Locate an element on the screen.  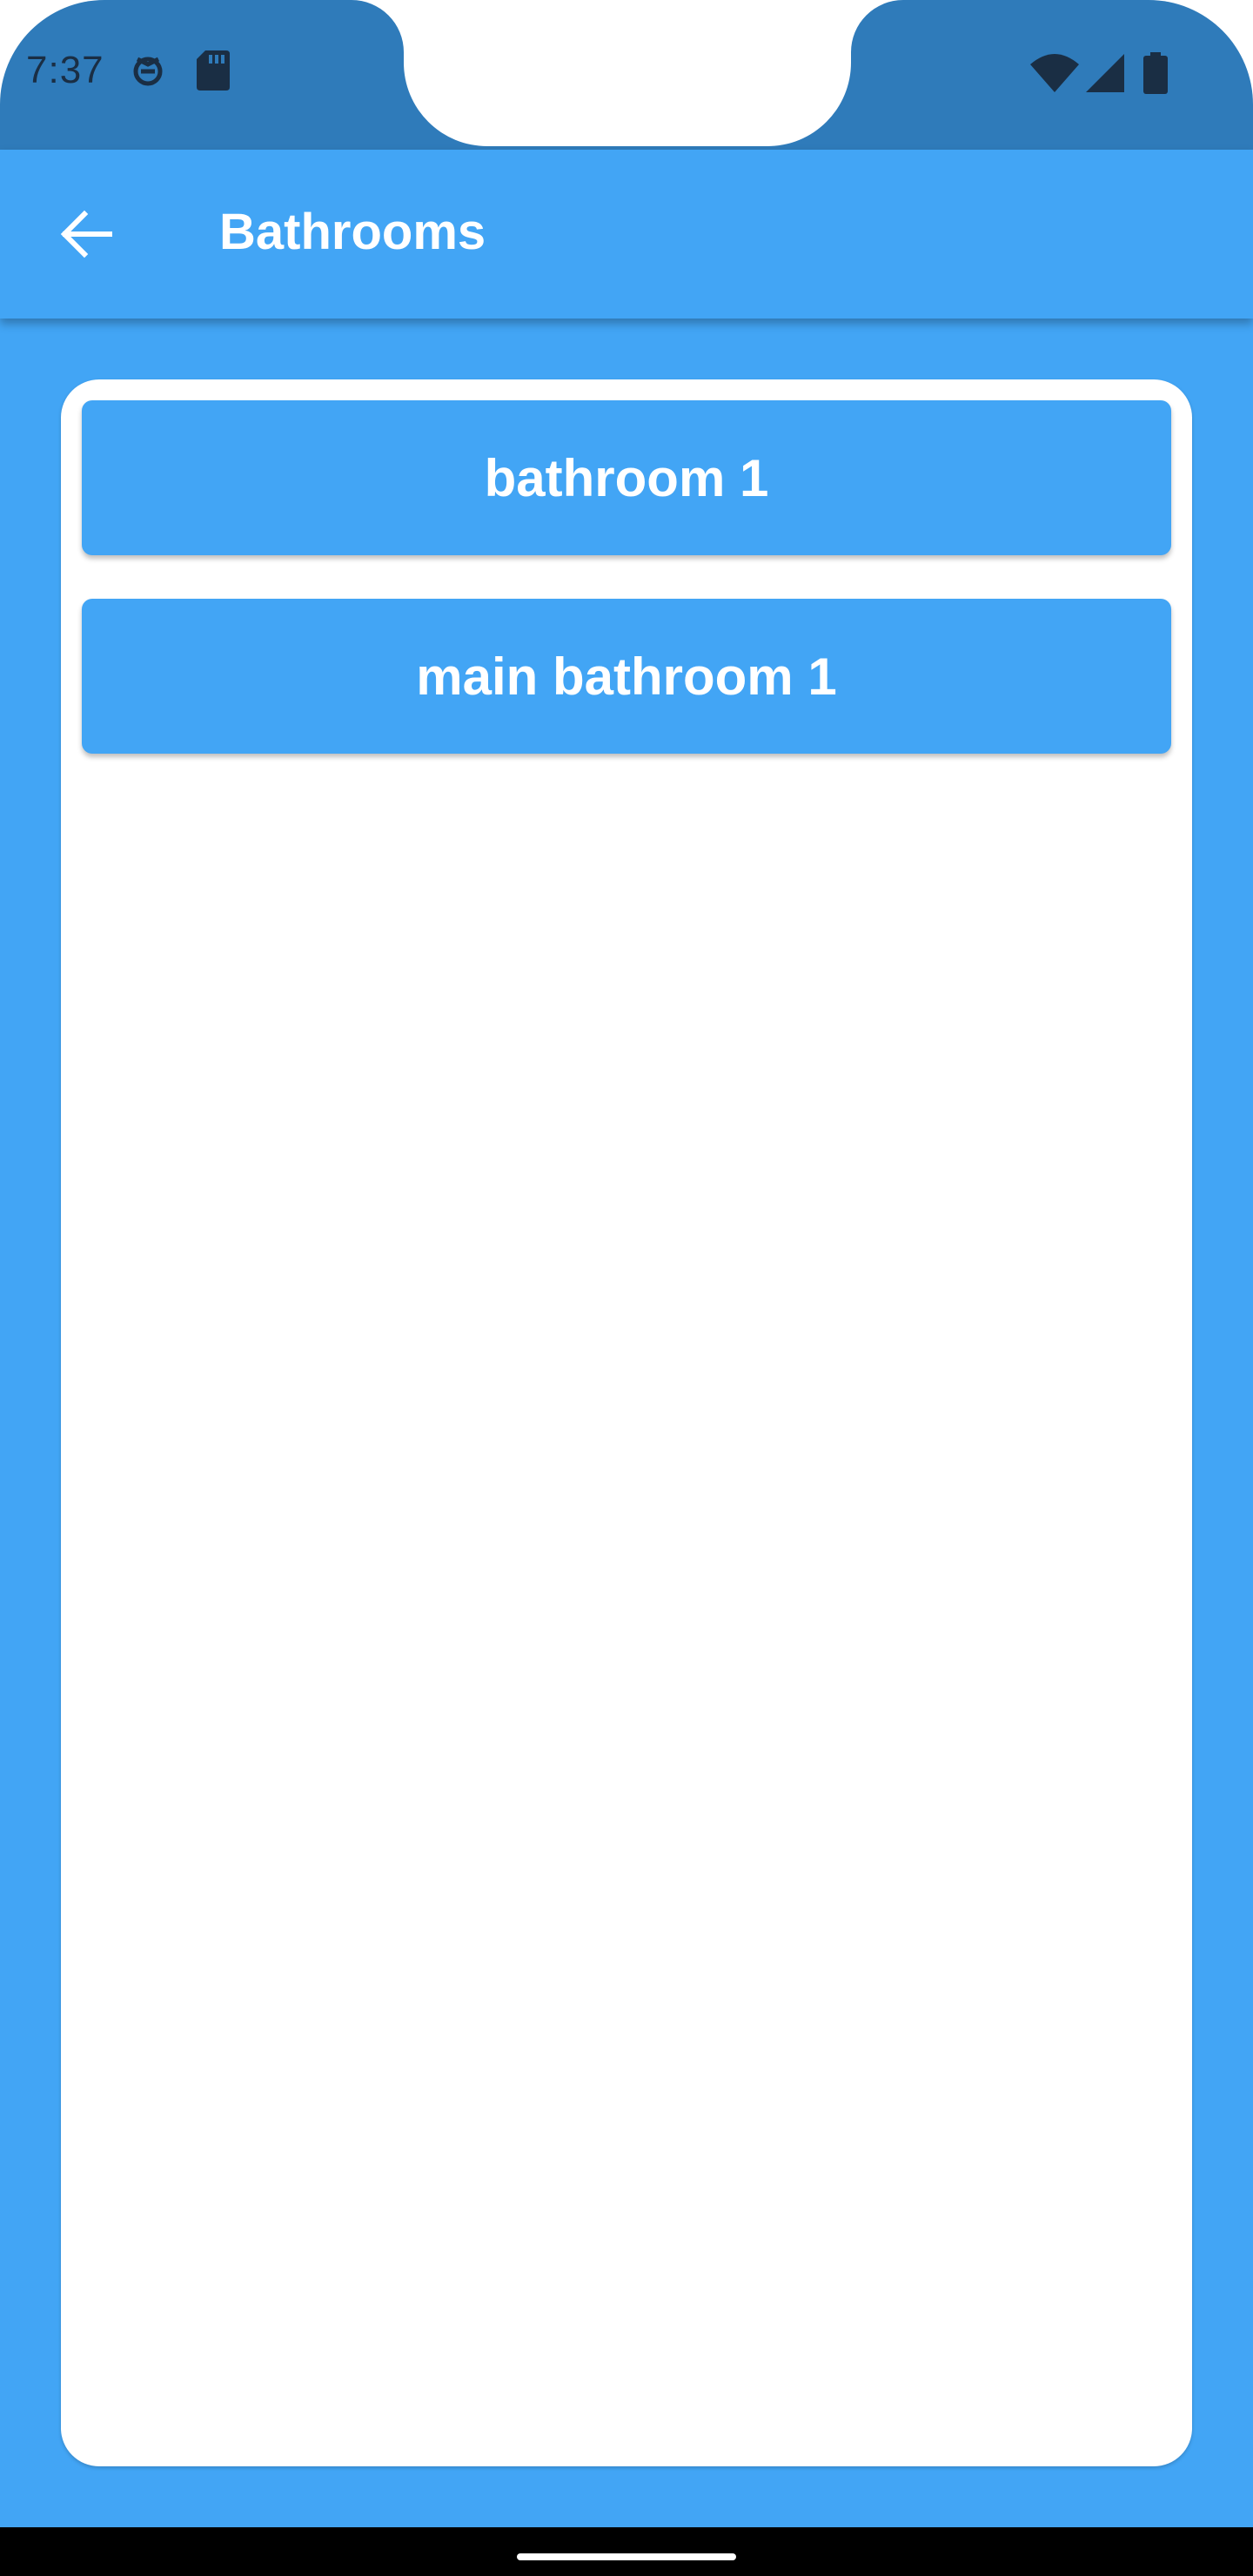
back-button is located at coordinates (85, 234).